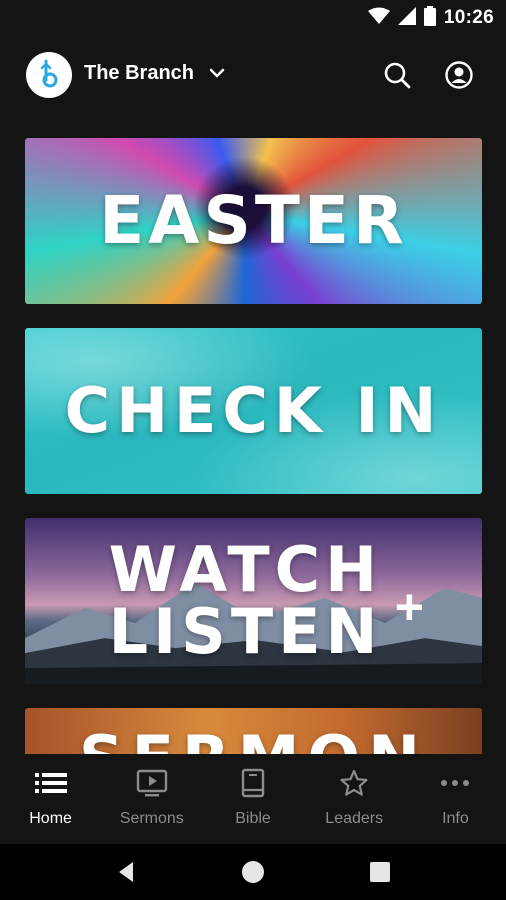  I want to click on watch-label: WATCH, so click(245, 569).